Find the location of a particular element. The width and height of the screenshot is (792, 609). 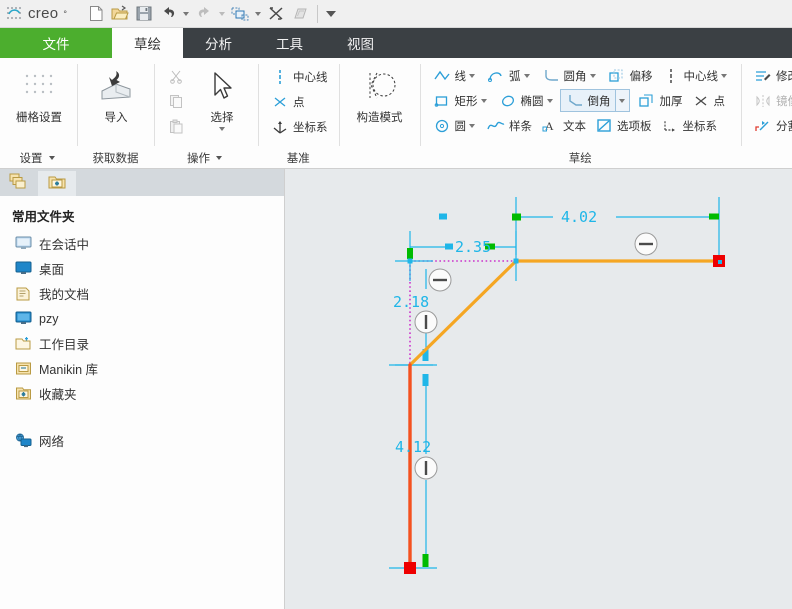

paste-button is located at coordinates (177, 126).